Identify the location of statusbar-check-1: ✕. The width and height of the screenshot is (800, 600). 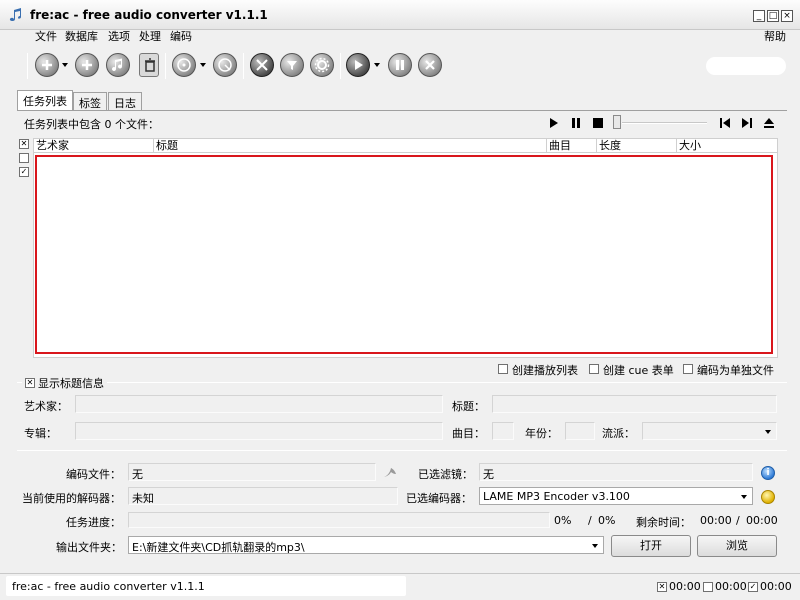
(662, 587).